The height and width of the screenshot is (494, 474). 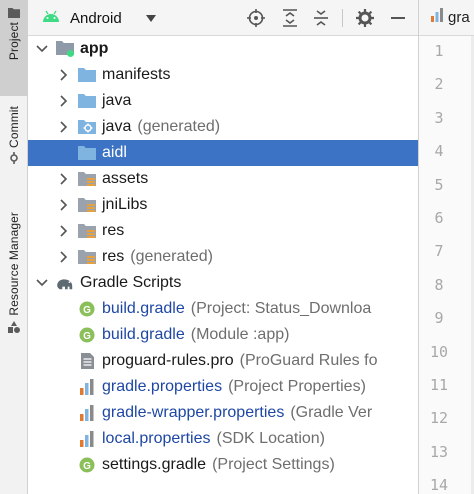 What do you see at coordinates (321, 18) in the screenshot?
I see `collapse-all-icon` at bounding box center [321, 18].